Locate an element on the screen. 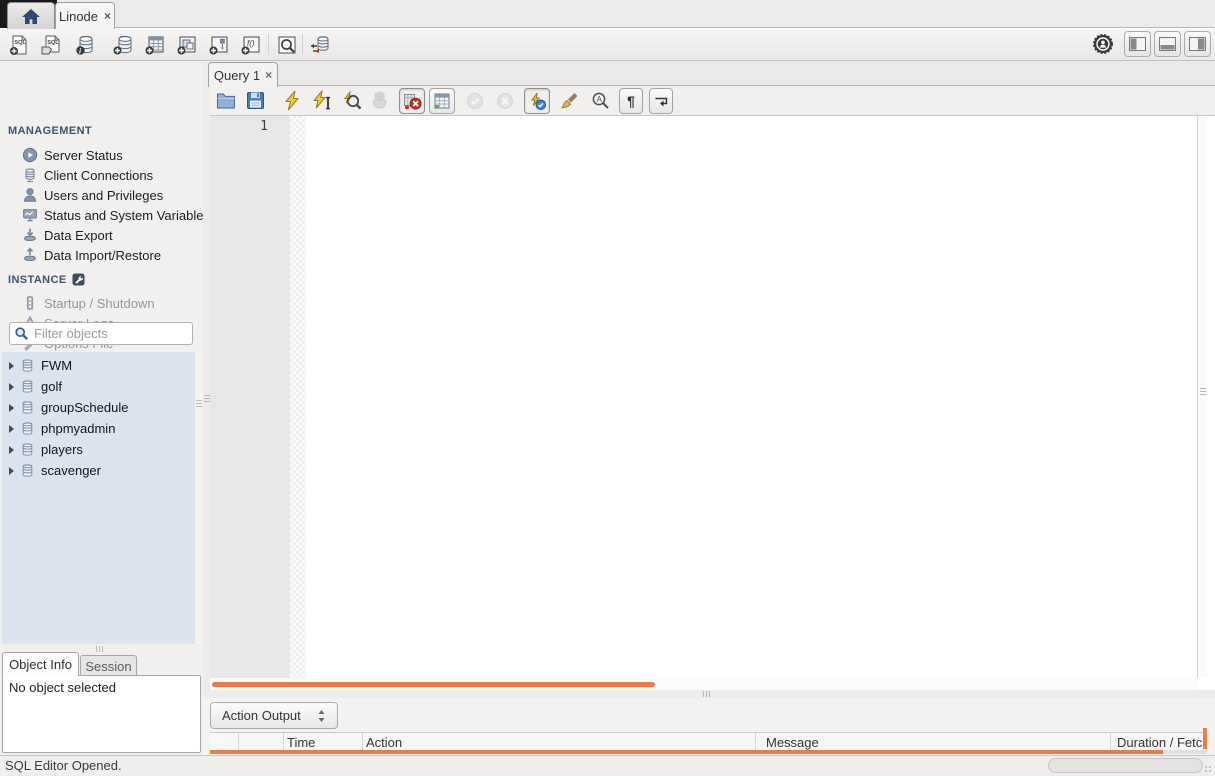 This screenshot has height=776, width=1215. create-function-icon: f() is located at coordinates (251, 45).